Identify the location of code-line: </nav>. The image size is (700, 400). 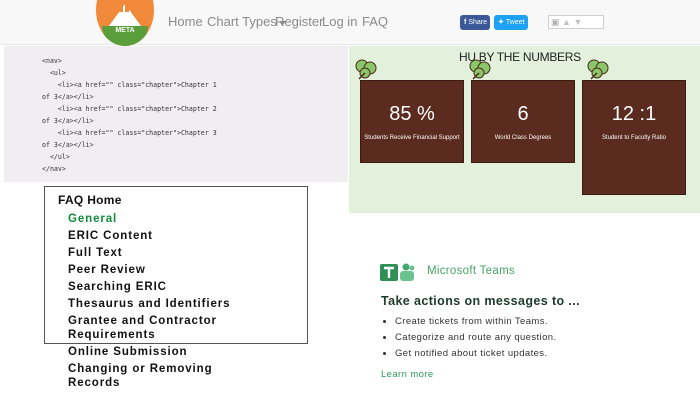
(54, 169).